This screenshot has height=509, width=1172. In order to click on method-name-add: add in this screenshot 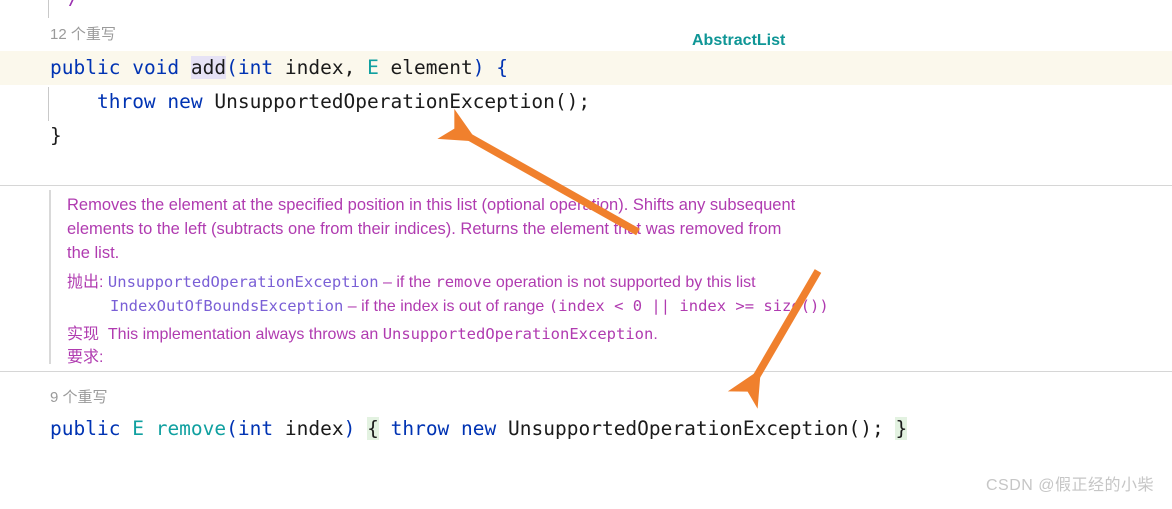, I will do `click(208, 67)`.